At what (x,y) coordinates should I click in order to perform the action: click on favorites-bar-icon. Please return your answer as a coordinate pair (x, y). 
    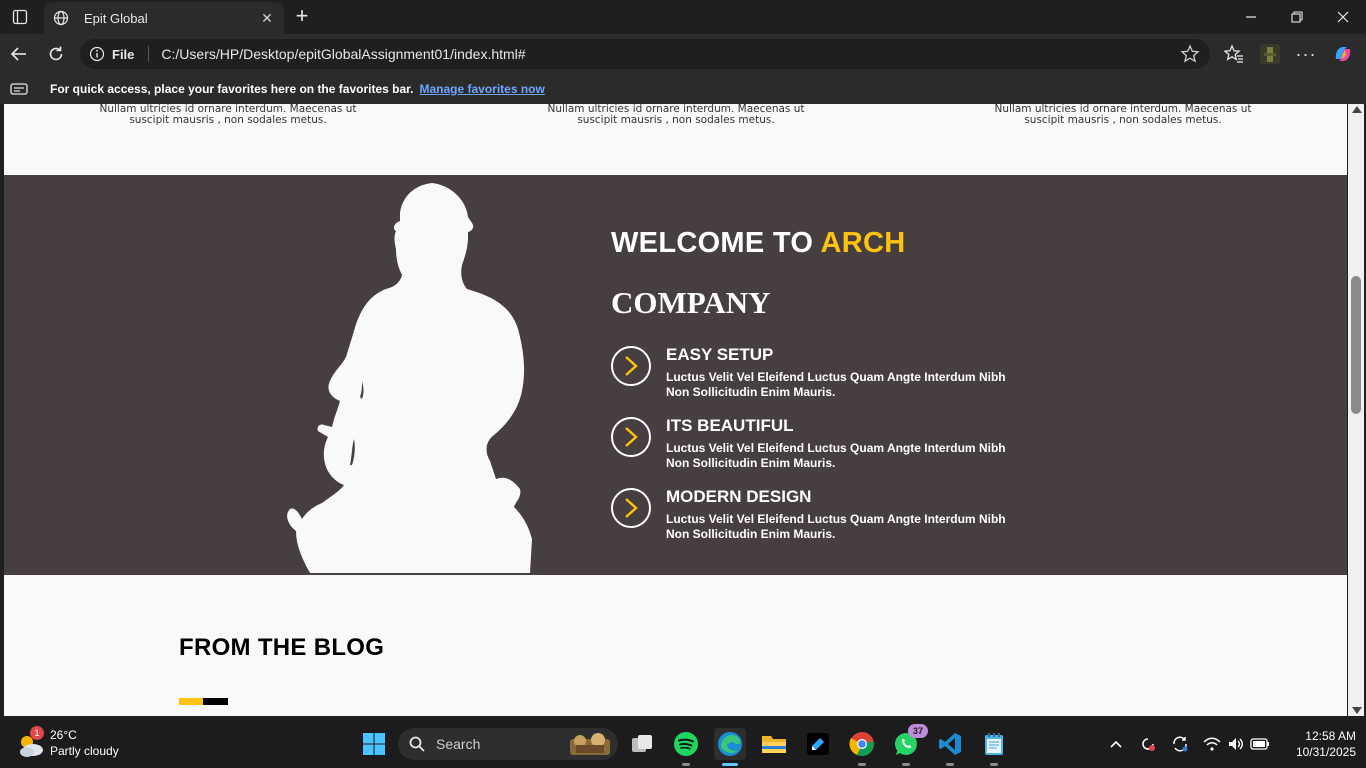
    Looking at the image, I should click on (19, 89).